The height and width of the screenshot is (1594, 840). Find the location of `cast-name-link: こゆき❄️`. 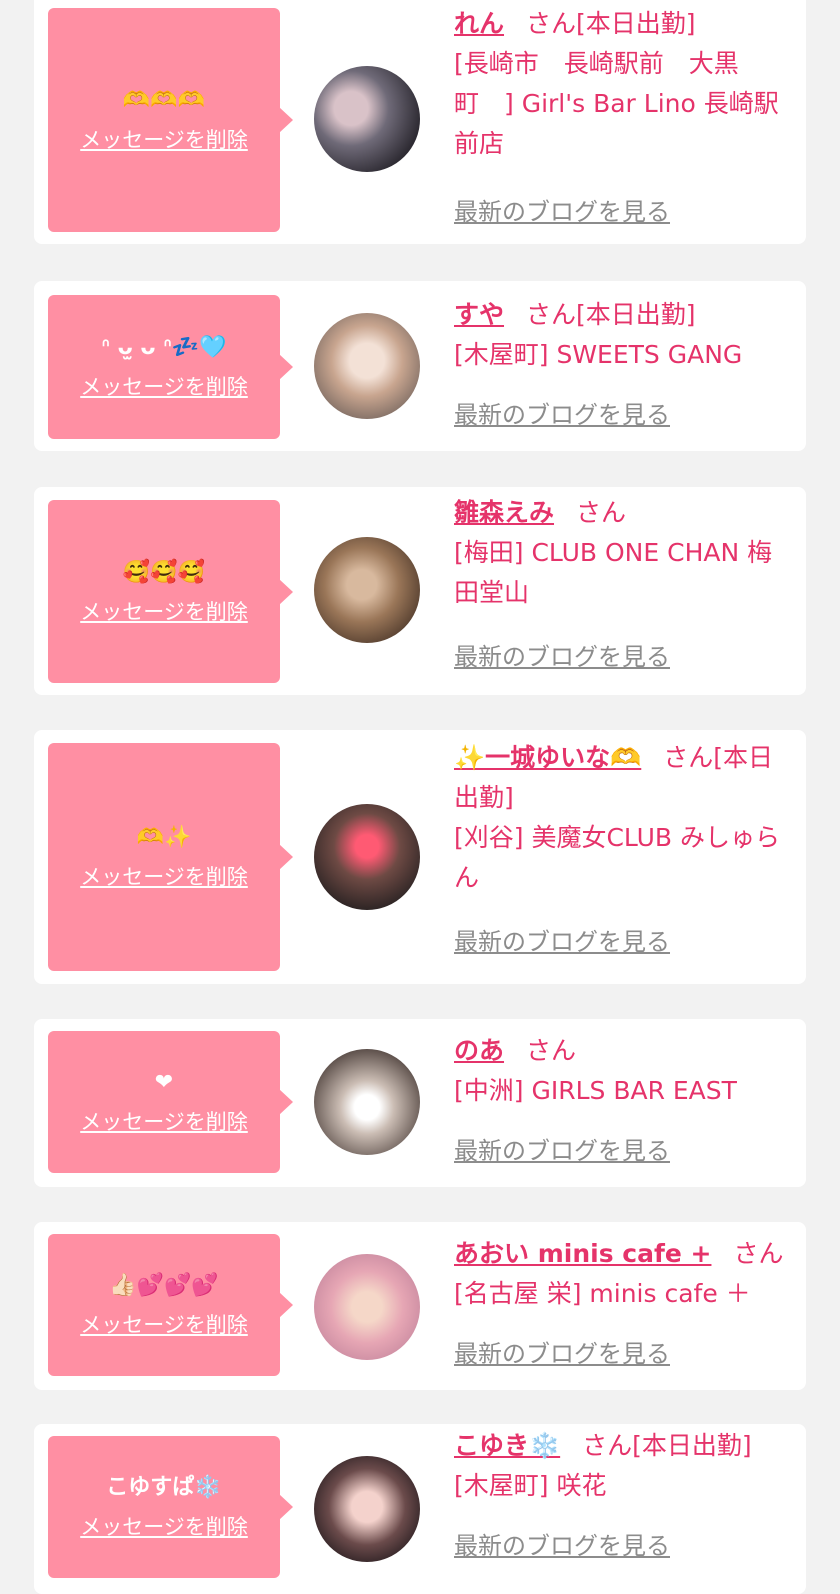

cast-name-link: こゆき❄️ is located at coordinates (507, 1445).